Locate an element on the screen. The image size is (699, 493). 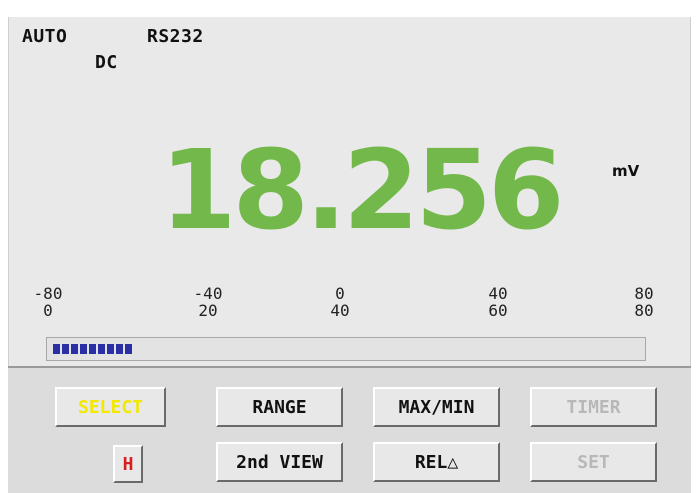
dc-indicator: DC is located at coordinates (106, 62).